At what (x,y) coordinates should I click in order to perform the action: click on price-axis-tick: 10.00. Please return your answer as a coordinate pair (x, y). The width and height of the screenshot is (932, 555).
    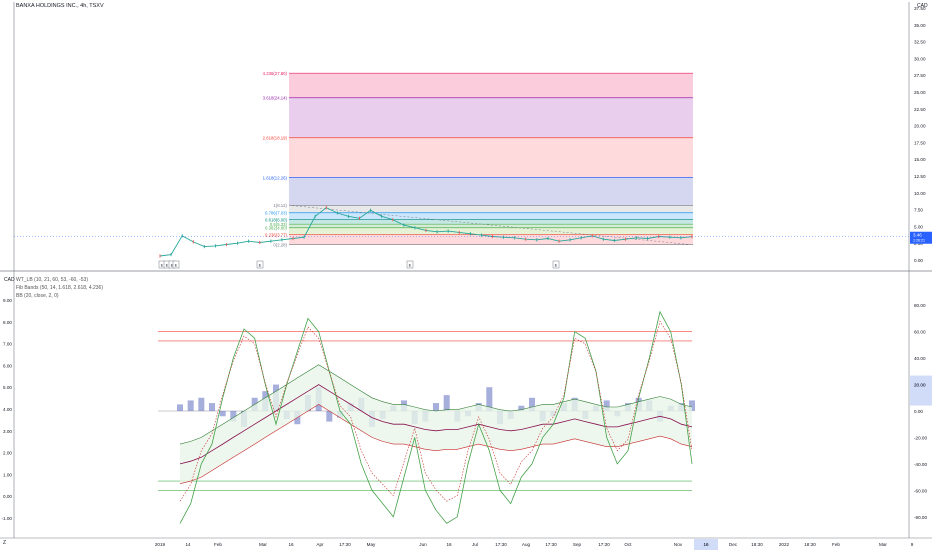
    Looking at the image, I should click on (920, 193).